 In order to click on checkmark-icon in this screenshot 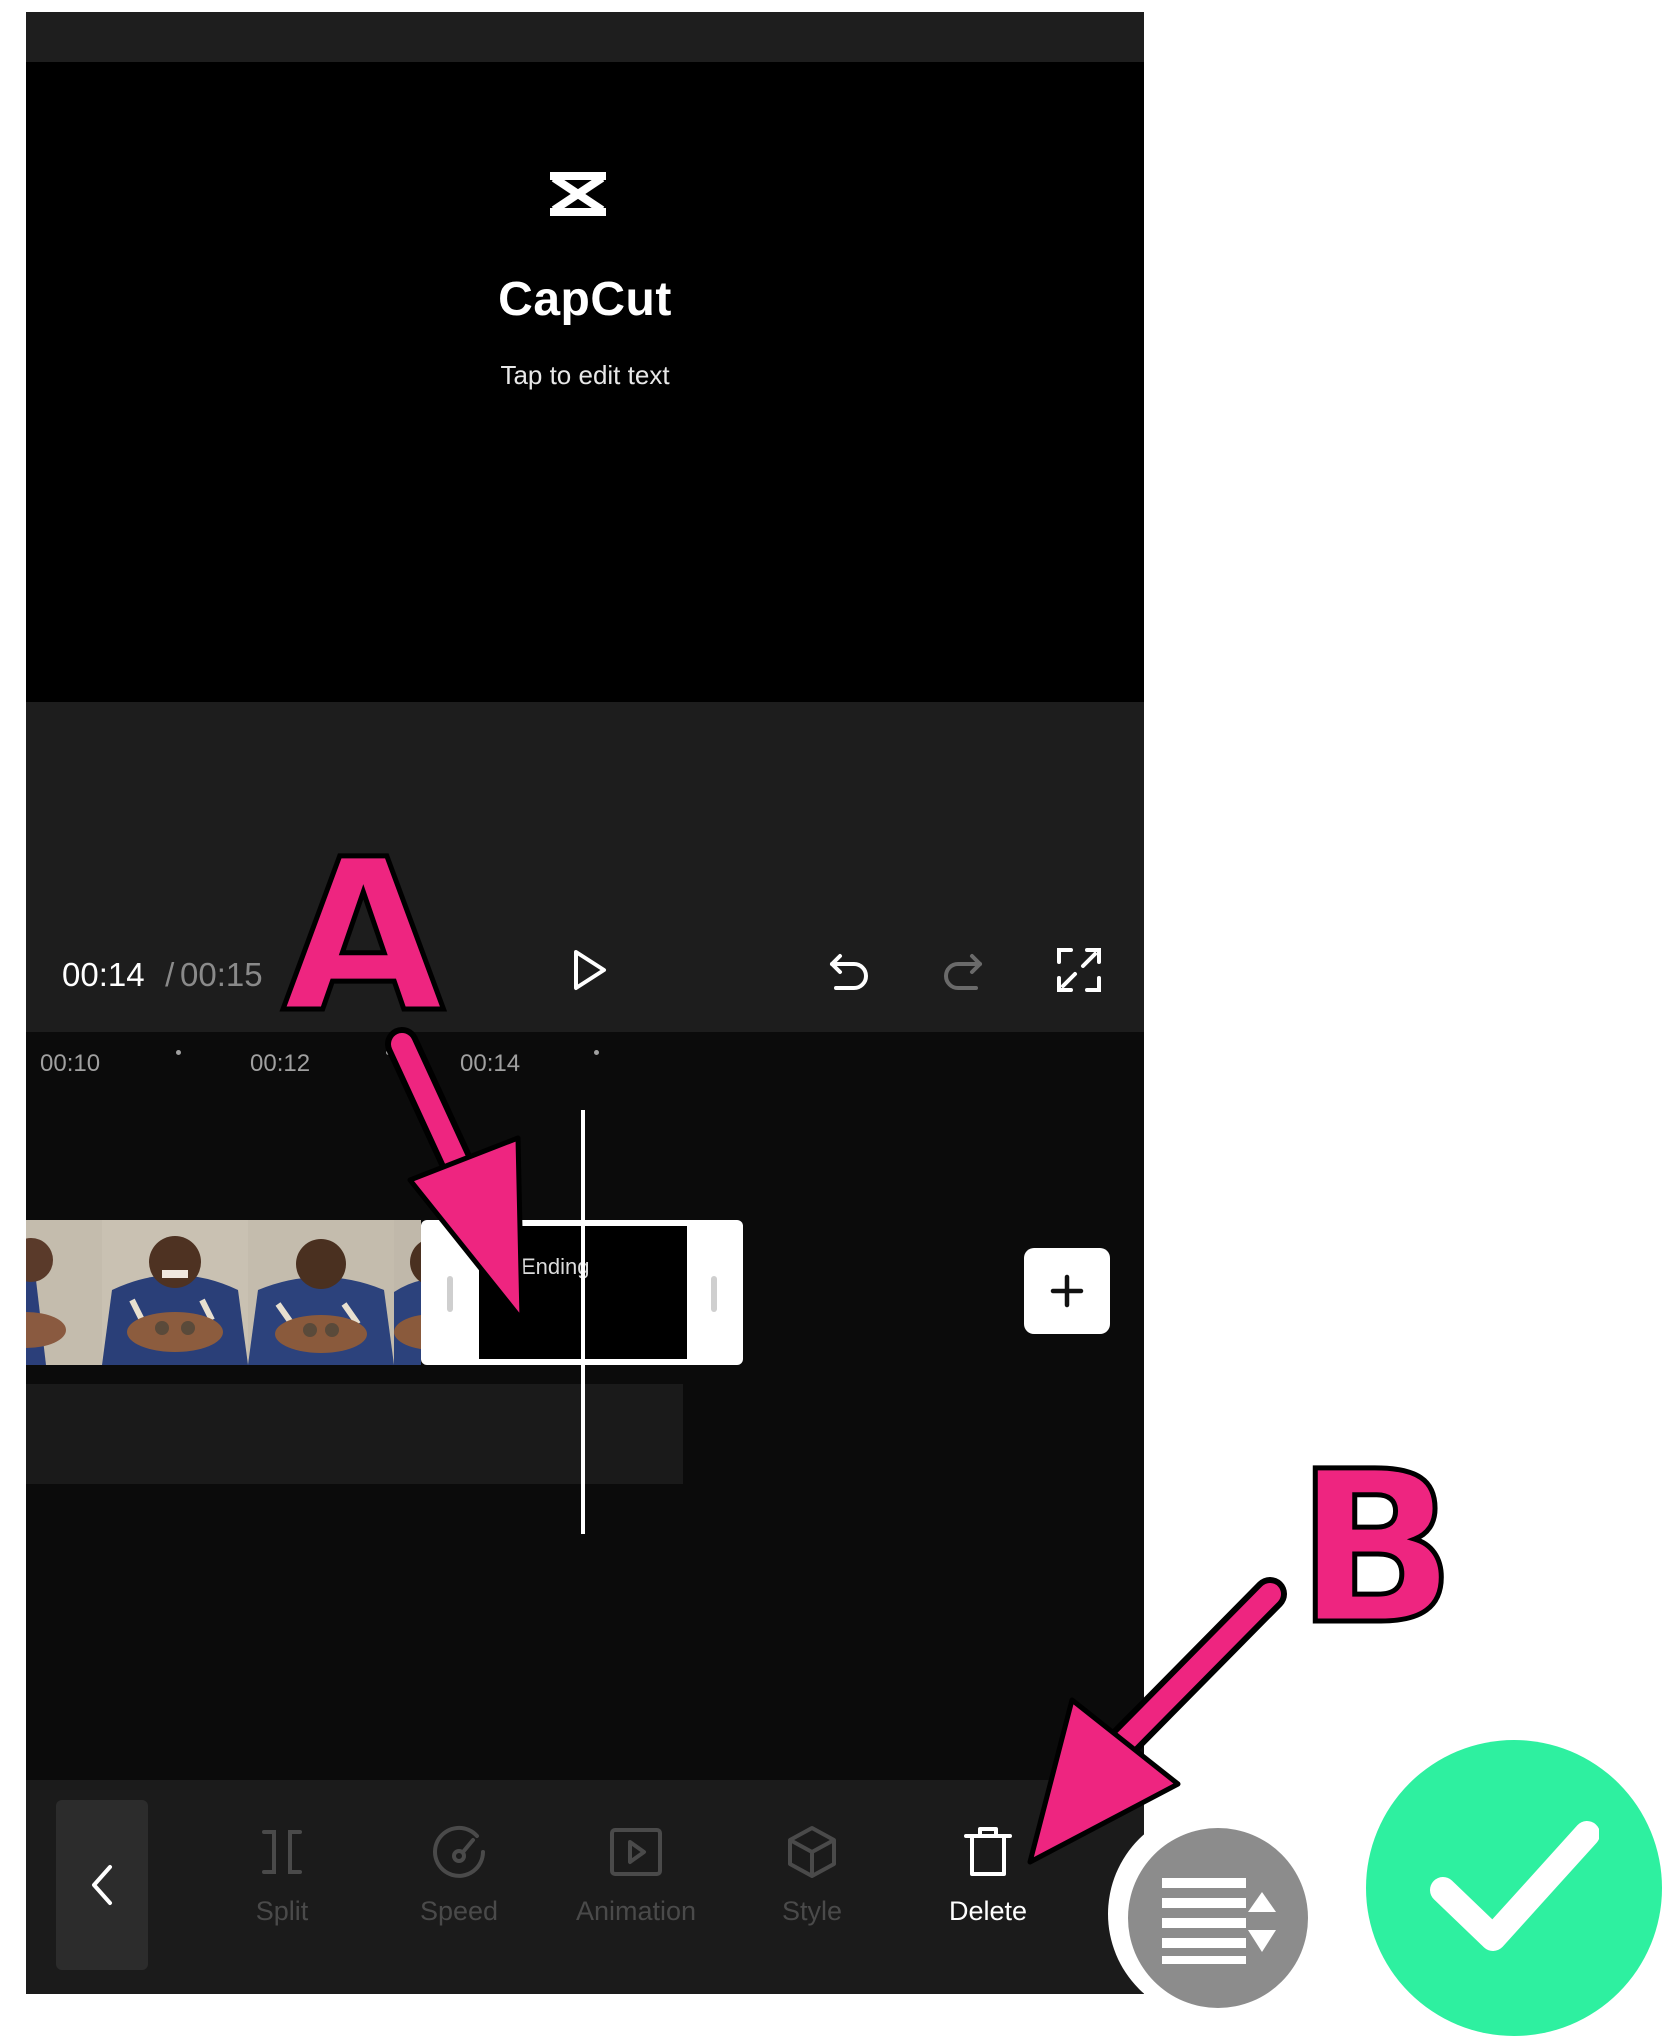, I will do `click(1514, 1886)`.